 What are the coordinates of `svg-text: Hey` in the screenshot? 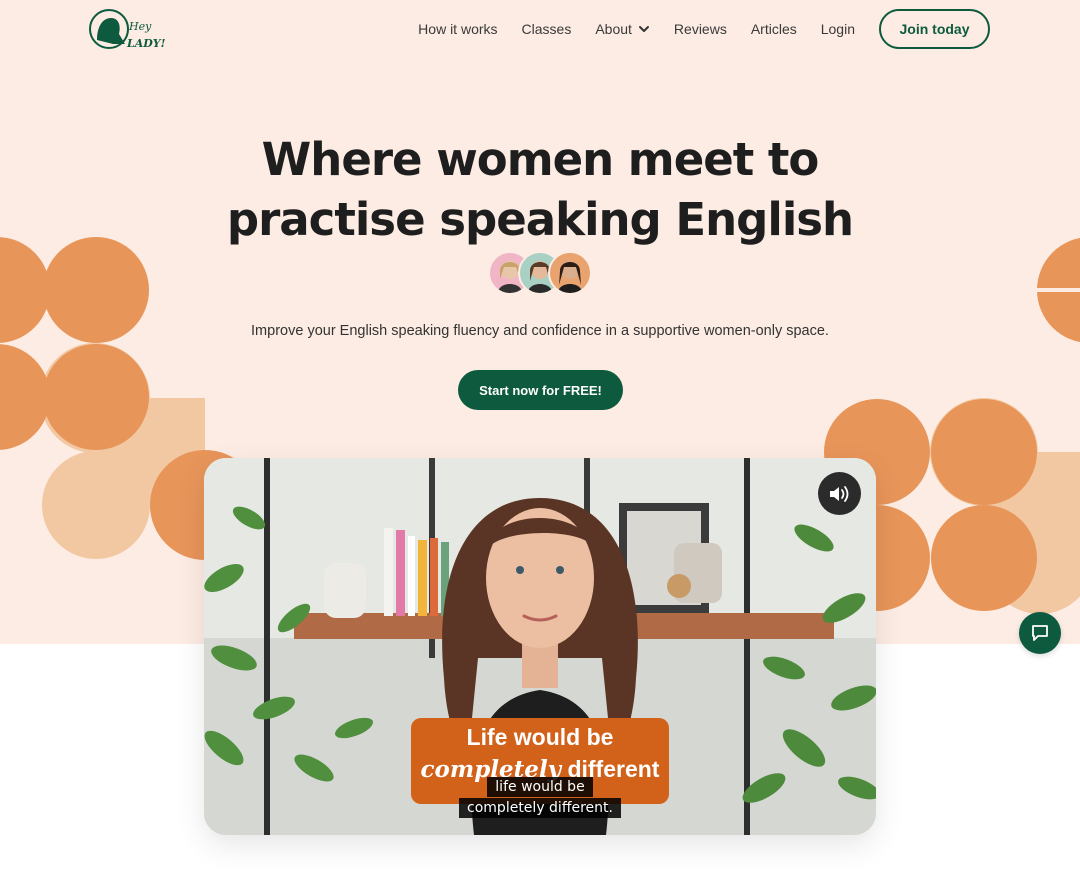 It's located at (140, 26).